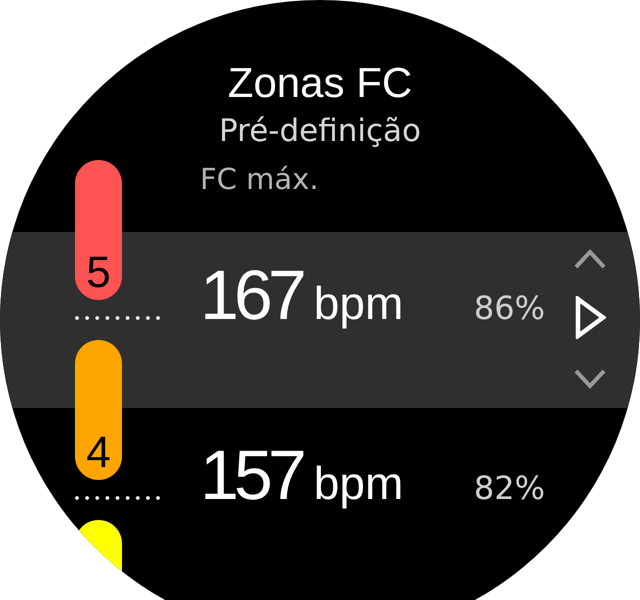 Image resolution: width=640 pixels, height=600 pixels. Describe the element at coordinates (98, 230) in the screenshot. I see `zone-badge: 5` at that location.